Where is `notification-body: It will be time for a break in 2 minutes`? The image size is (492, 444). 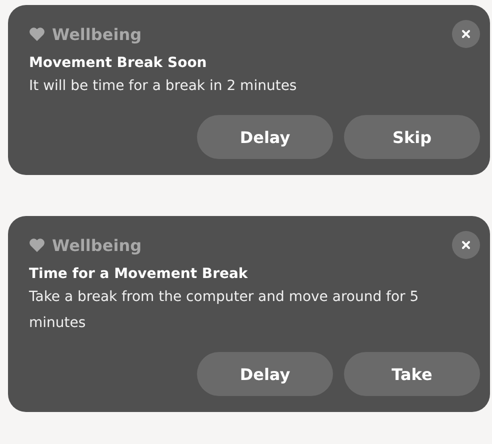 notification-body: It will be time for a break in 2 minutes is located at coordinates (163, 86).